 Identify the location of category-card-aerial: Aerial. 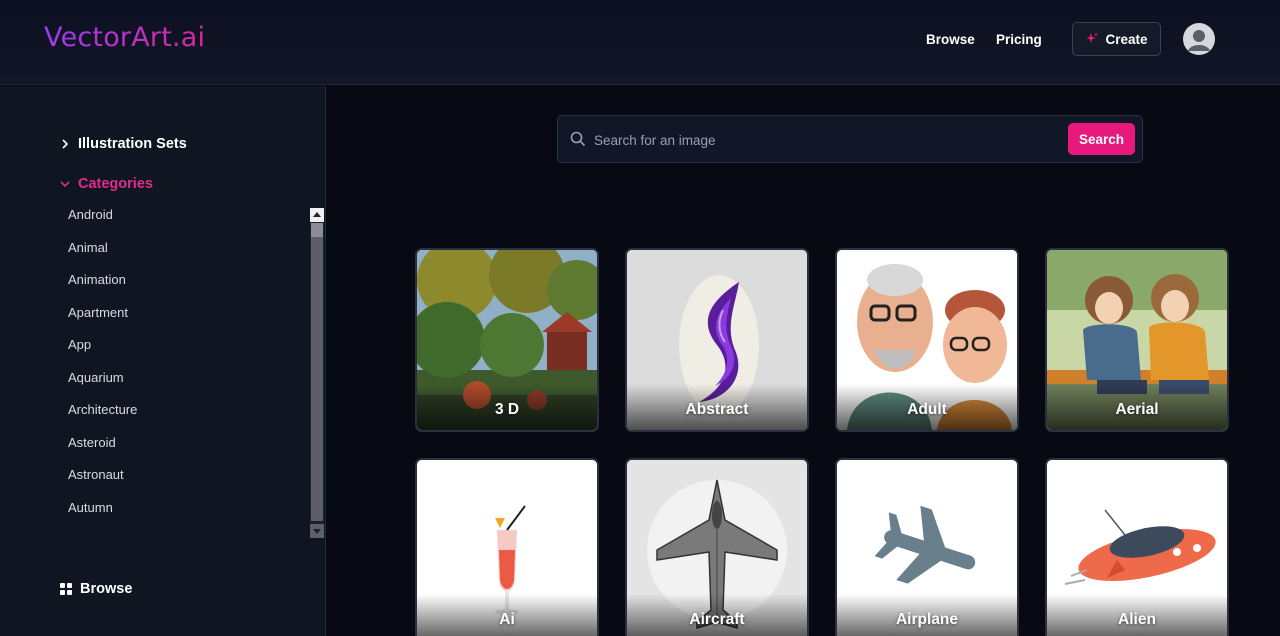
(1137, 340).